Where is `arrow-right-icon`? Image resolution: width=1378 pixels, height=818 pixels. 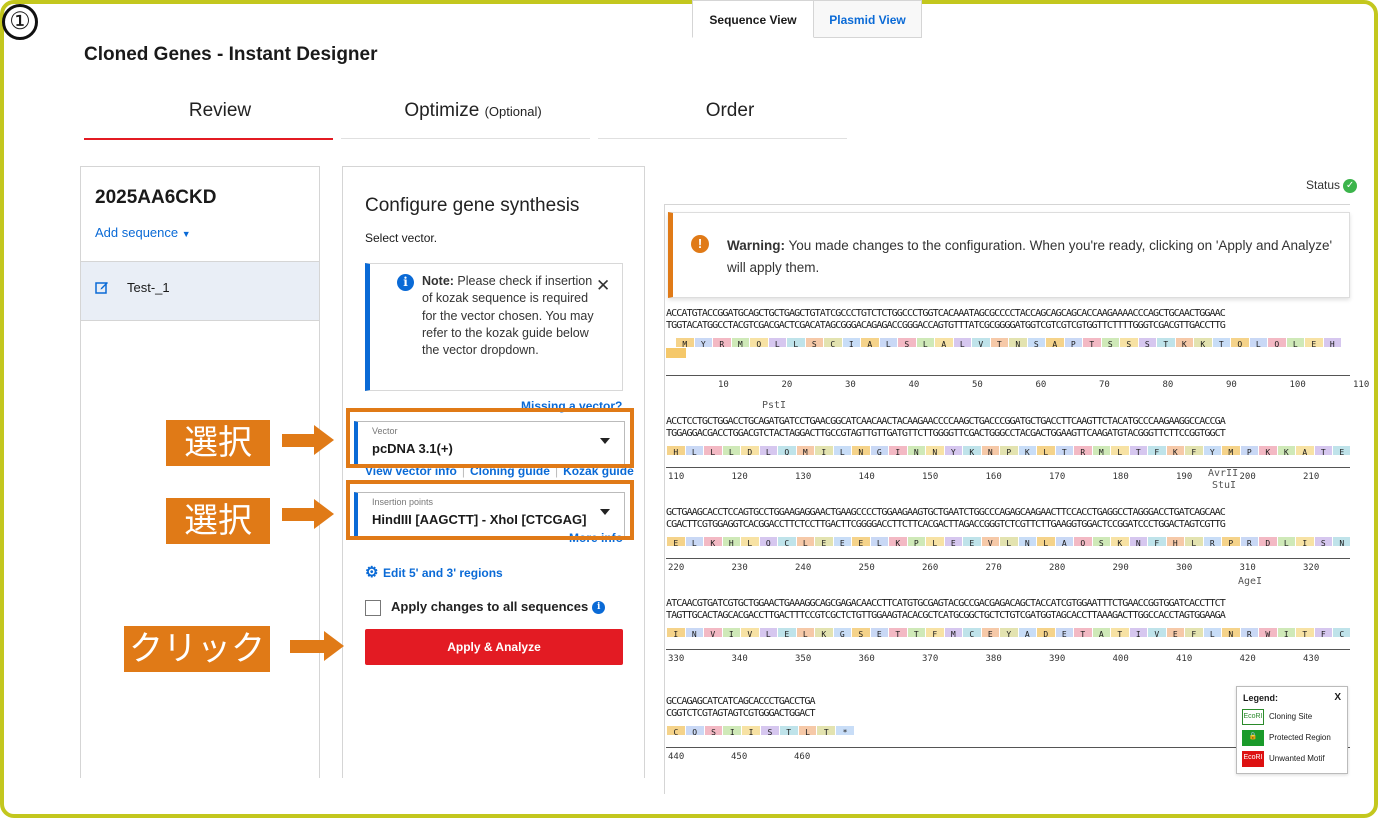
arrow-right-icon is located at coordinates (317, 646).